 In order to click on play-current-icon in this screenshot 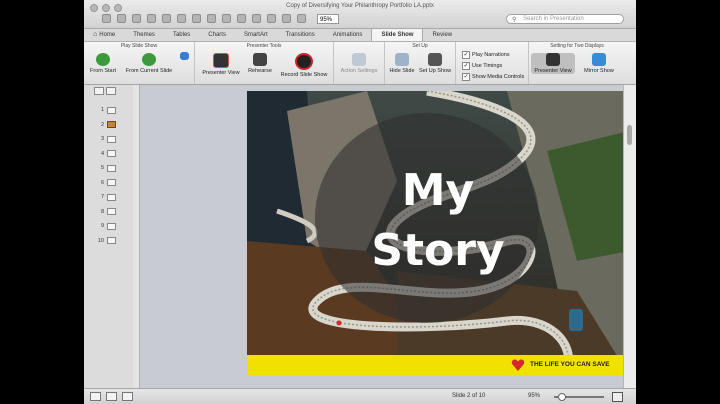, I will do `click(149, 59)`.